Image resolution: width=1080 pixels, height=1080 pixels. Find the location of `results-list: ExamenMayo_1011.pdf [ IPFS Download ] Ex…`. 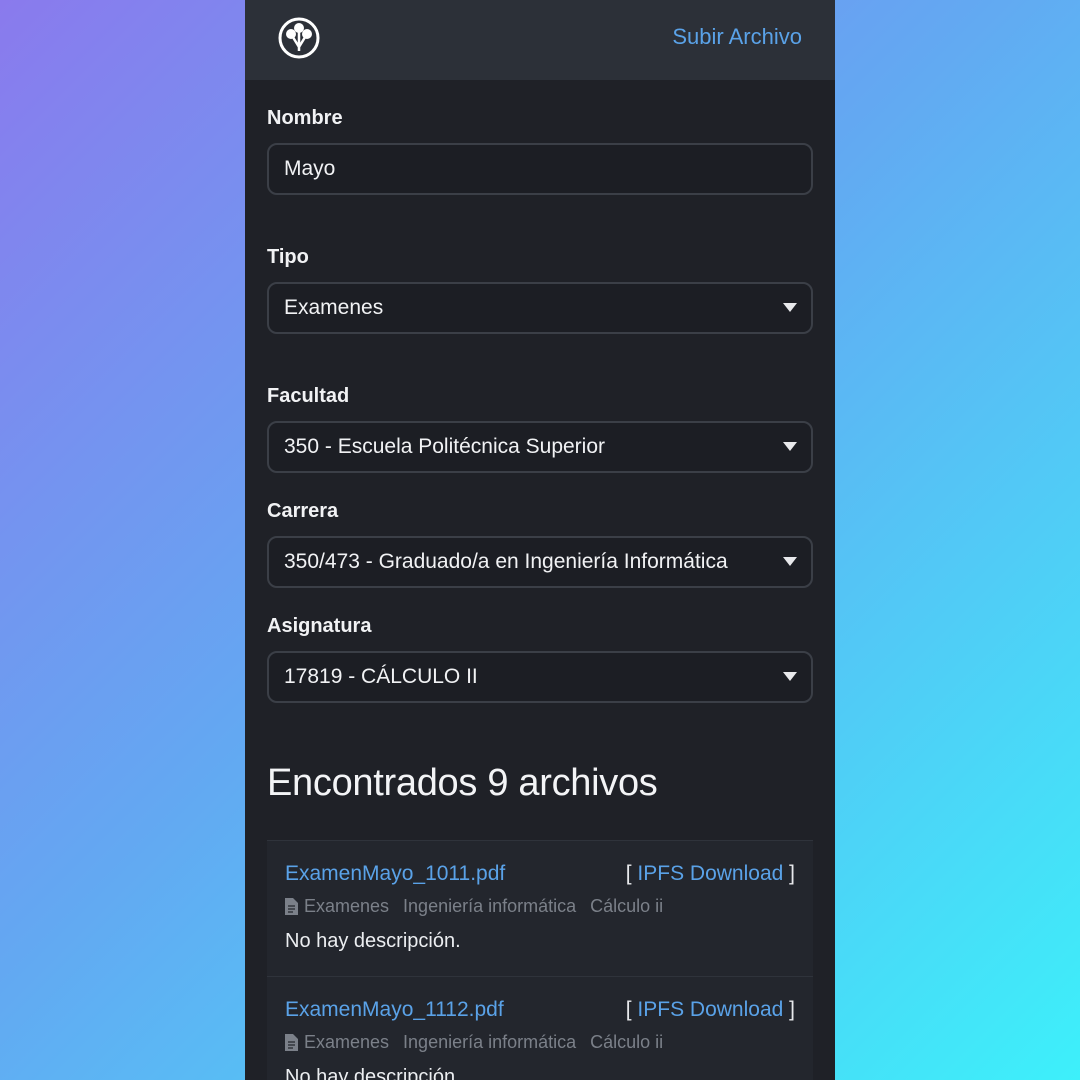

results-list: ExamenMayo_1011.pdf [ IPFS Download ] Ex… is located at coordinates (540, 960).